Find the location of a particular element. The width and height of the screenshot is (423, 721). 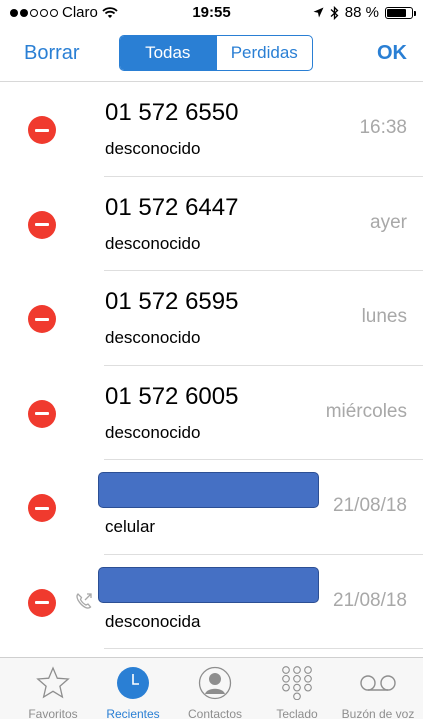

outgoing-call-icon is located at coordinates (84, 600).